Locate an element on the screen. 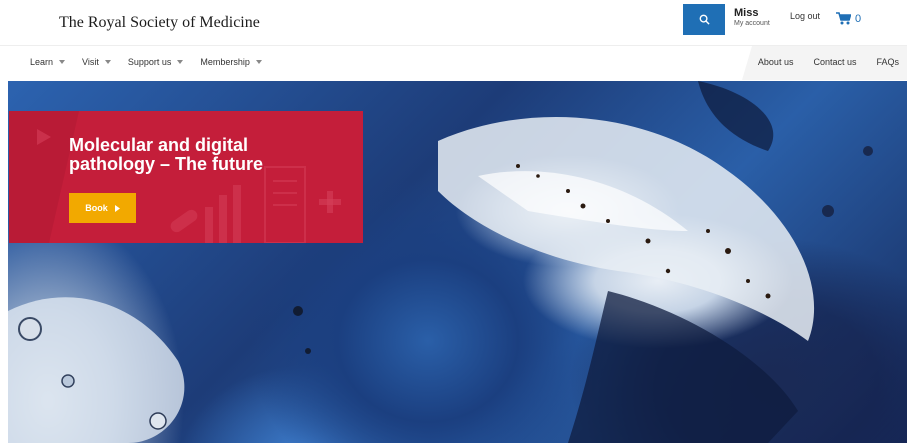 This screenshot has height=443, width=907. search-button is located at coordinates (704, 19).